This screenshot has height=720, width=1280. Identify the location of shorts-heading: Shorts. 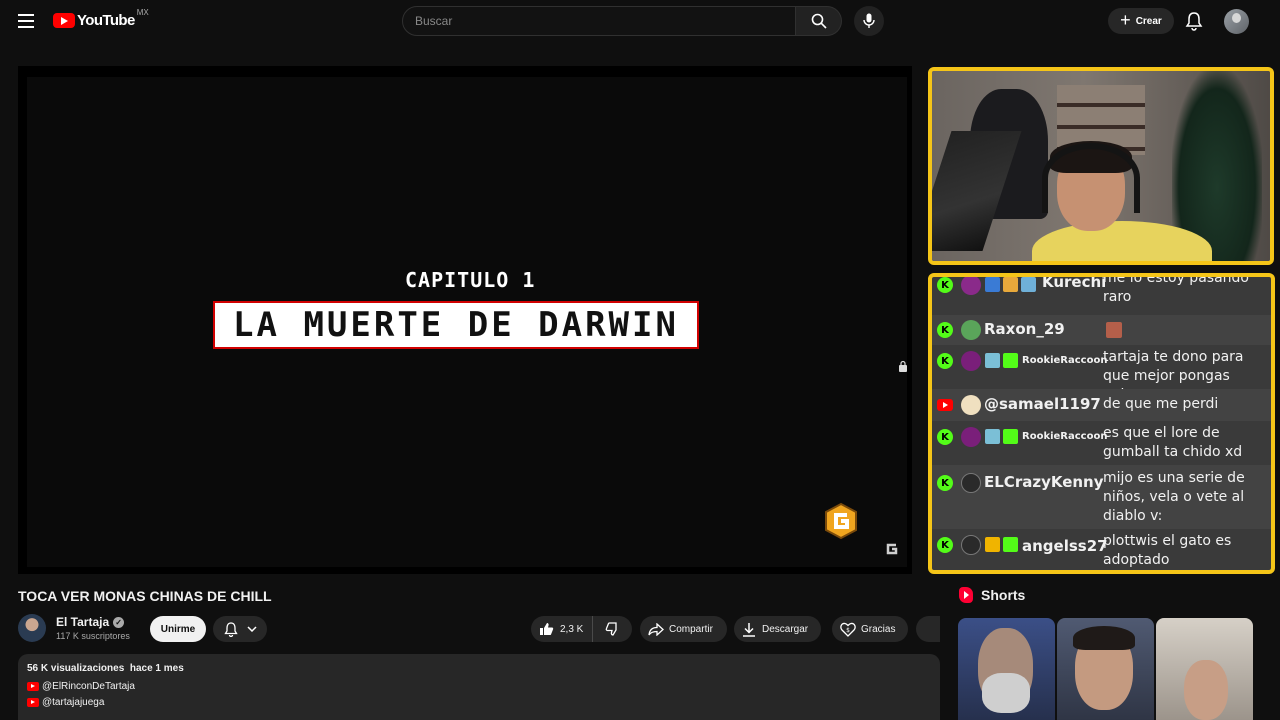
(992, 595).